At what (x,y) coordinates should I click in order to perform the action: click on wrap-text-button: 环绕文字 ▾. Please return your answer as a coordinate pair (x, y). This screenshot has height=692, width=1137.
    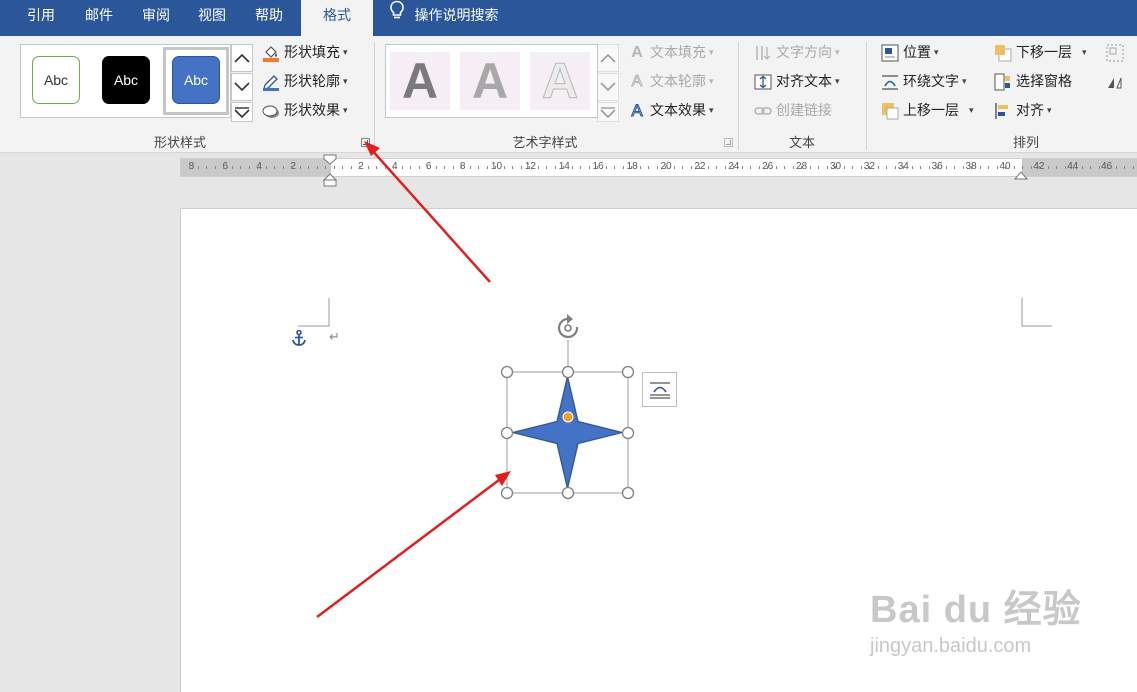
    Looking at the image, I should click on (924, 82).